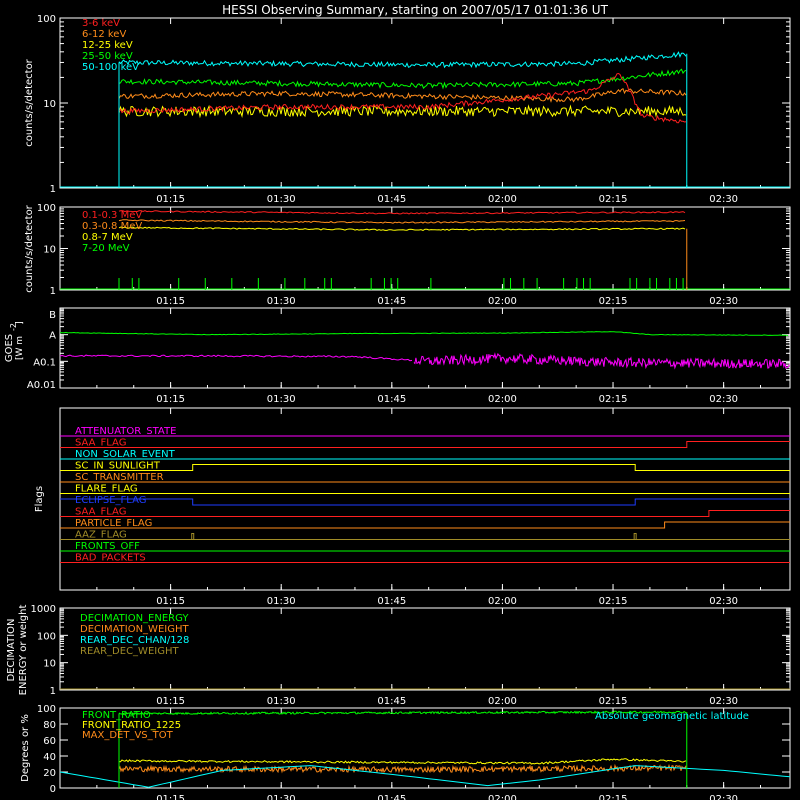 The height and width of the screenshot is (800, 800). Describe the element at coordinates (49, 757) in the screenshot. I see `y-tick-label: 40` at that location.